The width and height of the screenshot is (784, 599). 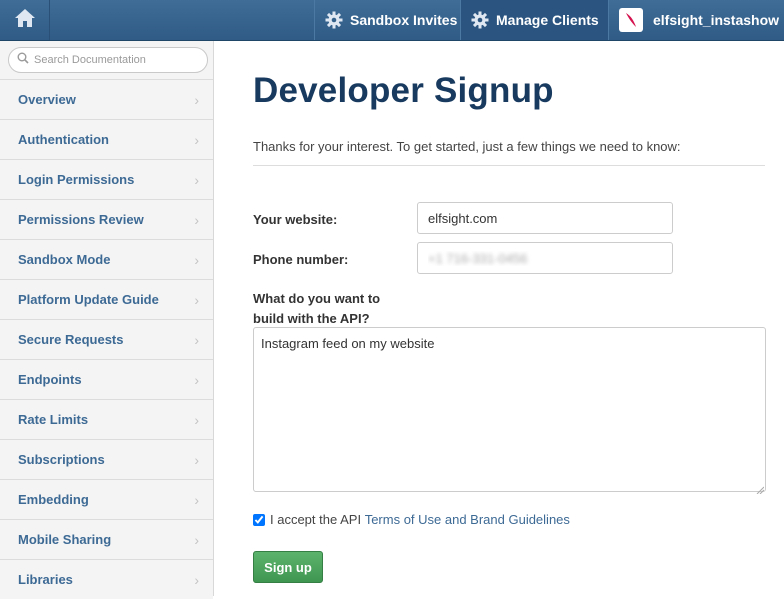 I want to click on sidebar-item-label: Login Permissions, so click(x=76, y=179).